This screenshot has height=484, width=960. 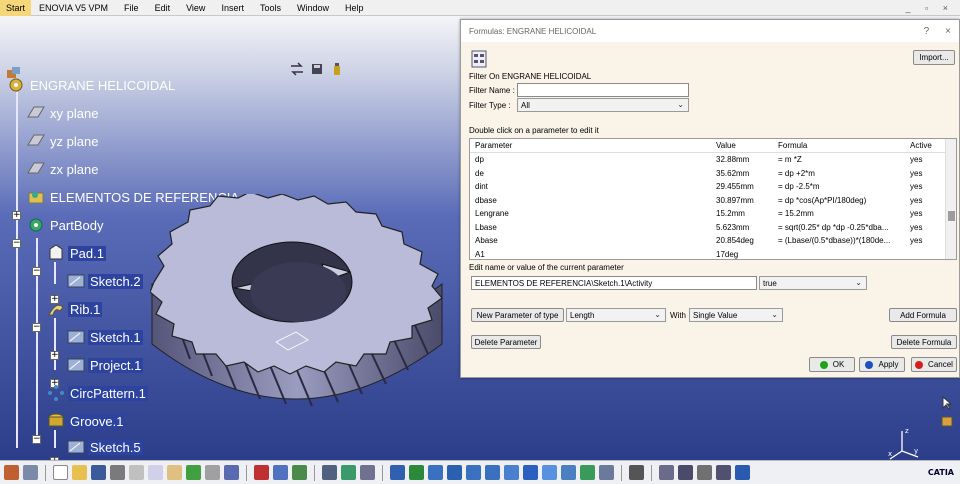 What do you see at coordinates (713, 187) in the screenshot?
I see `table-row: dint 29.455mm = dp -2.5*m yes` at bounding box center [713, 187].